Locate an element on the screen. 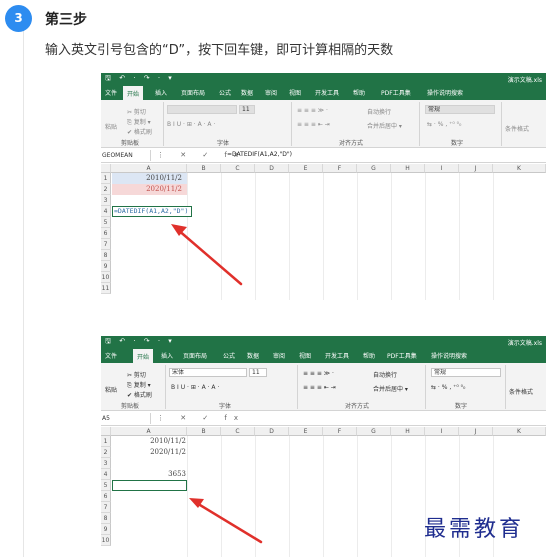 This screenshot has height=557, width=546. cut-button: ✂ 剪切 is located at coordinates (136, 111).